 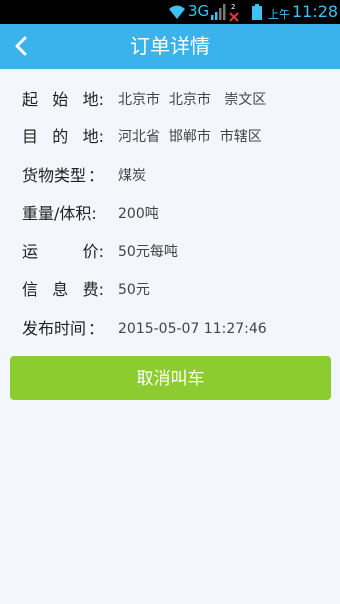 What do you see at coordinates (192, 100) in the screenshot?
I see `detail-value: 北京市 北京市 崇文区` at bounding box center [192, 100].